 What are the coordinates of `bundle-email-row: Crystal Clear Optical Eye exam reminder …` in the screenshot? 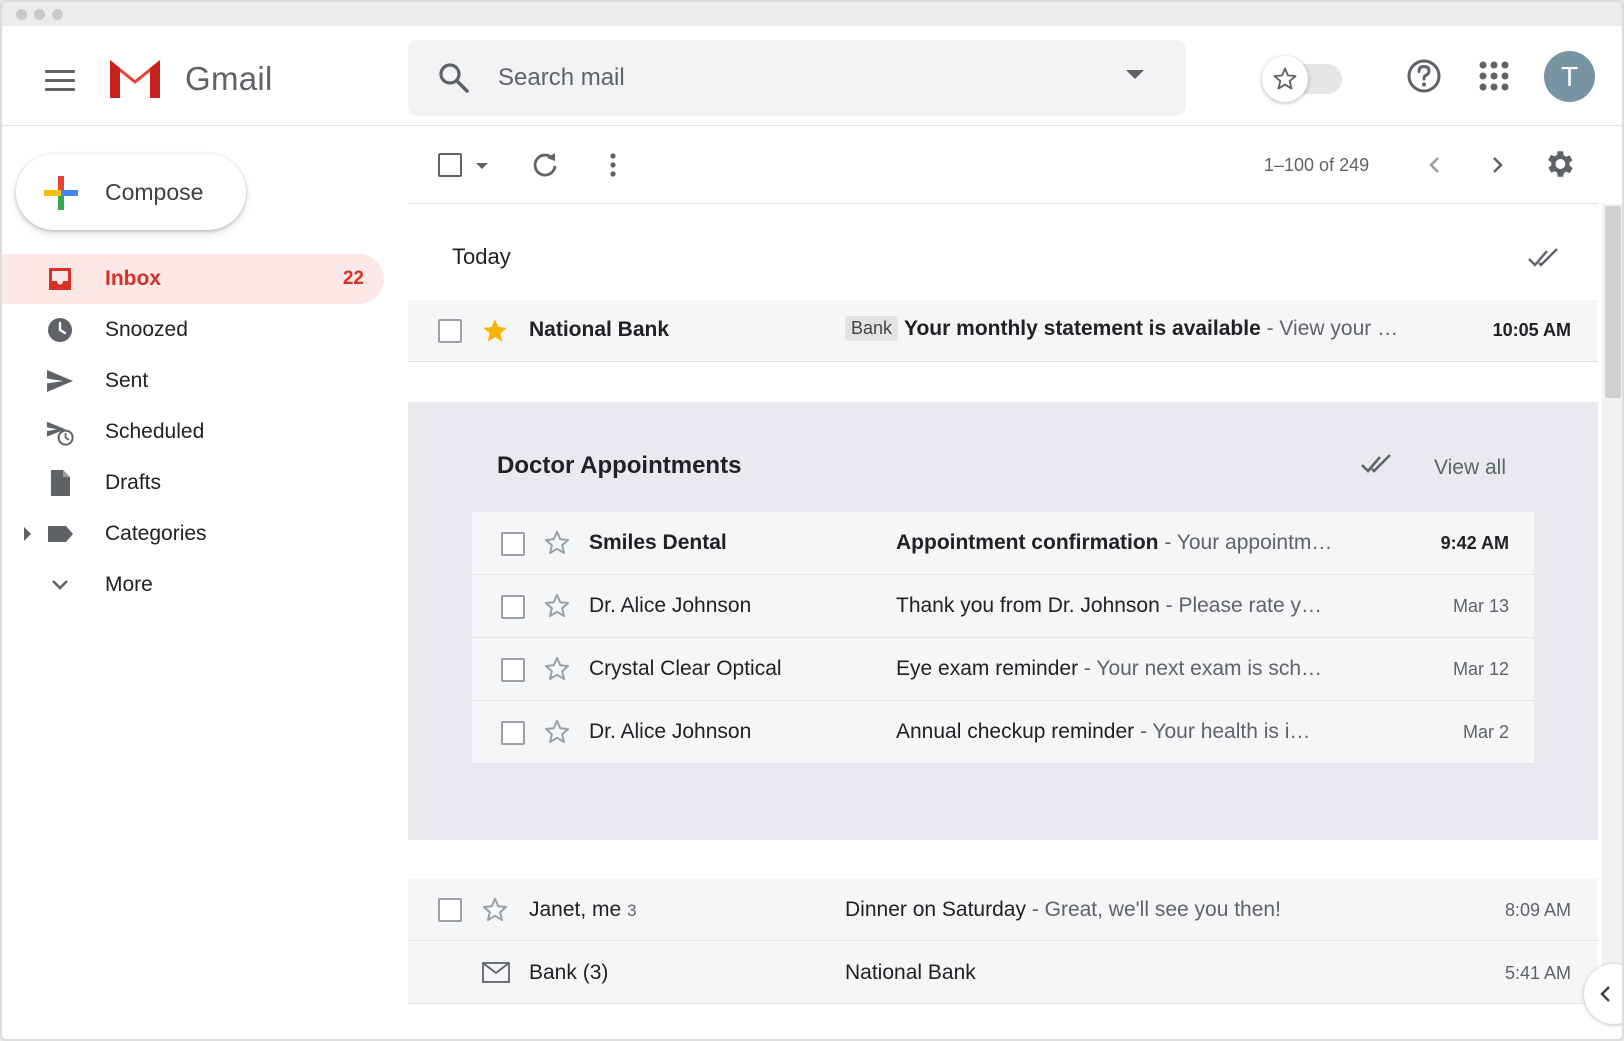 It's located at (1003, 669).